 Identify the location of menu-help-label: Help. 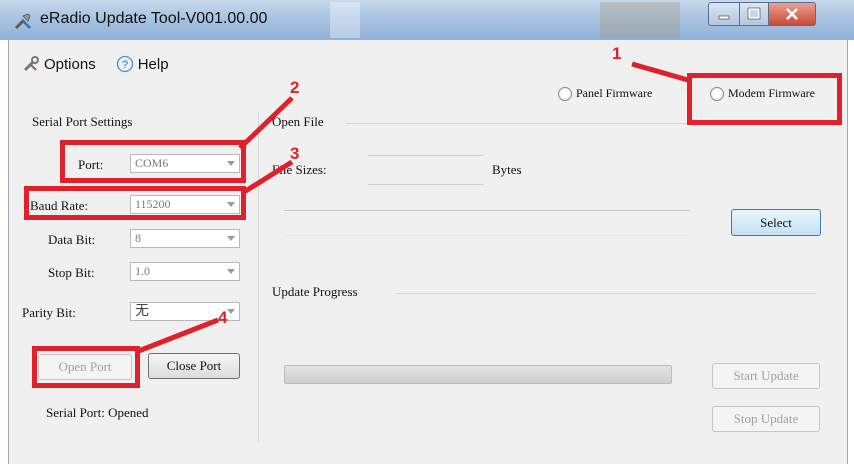
(153, 64).